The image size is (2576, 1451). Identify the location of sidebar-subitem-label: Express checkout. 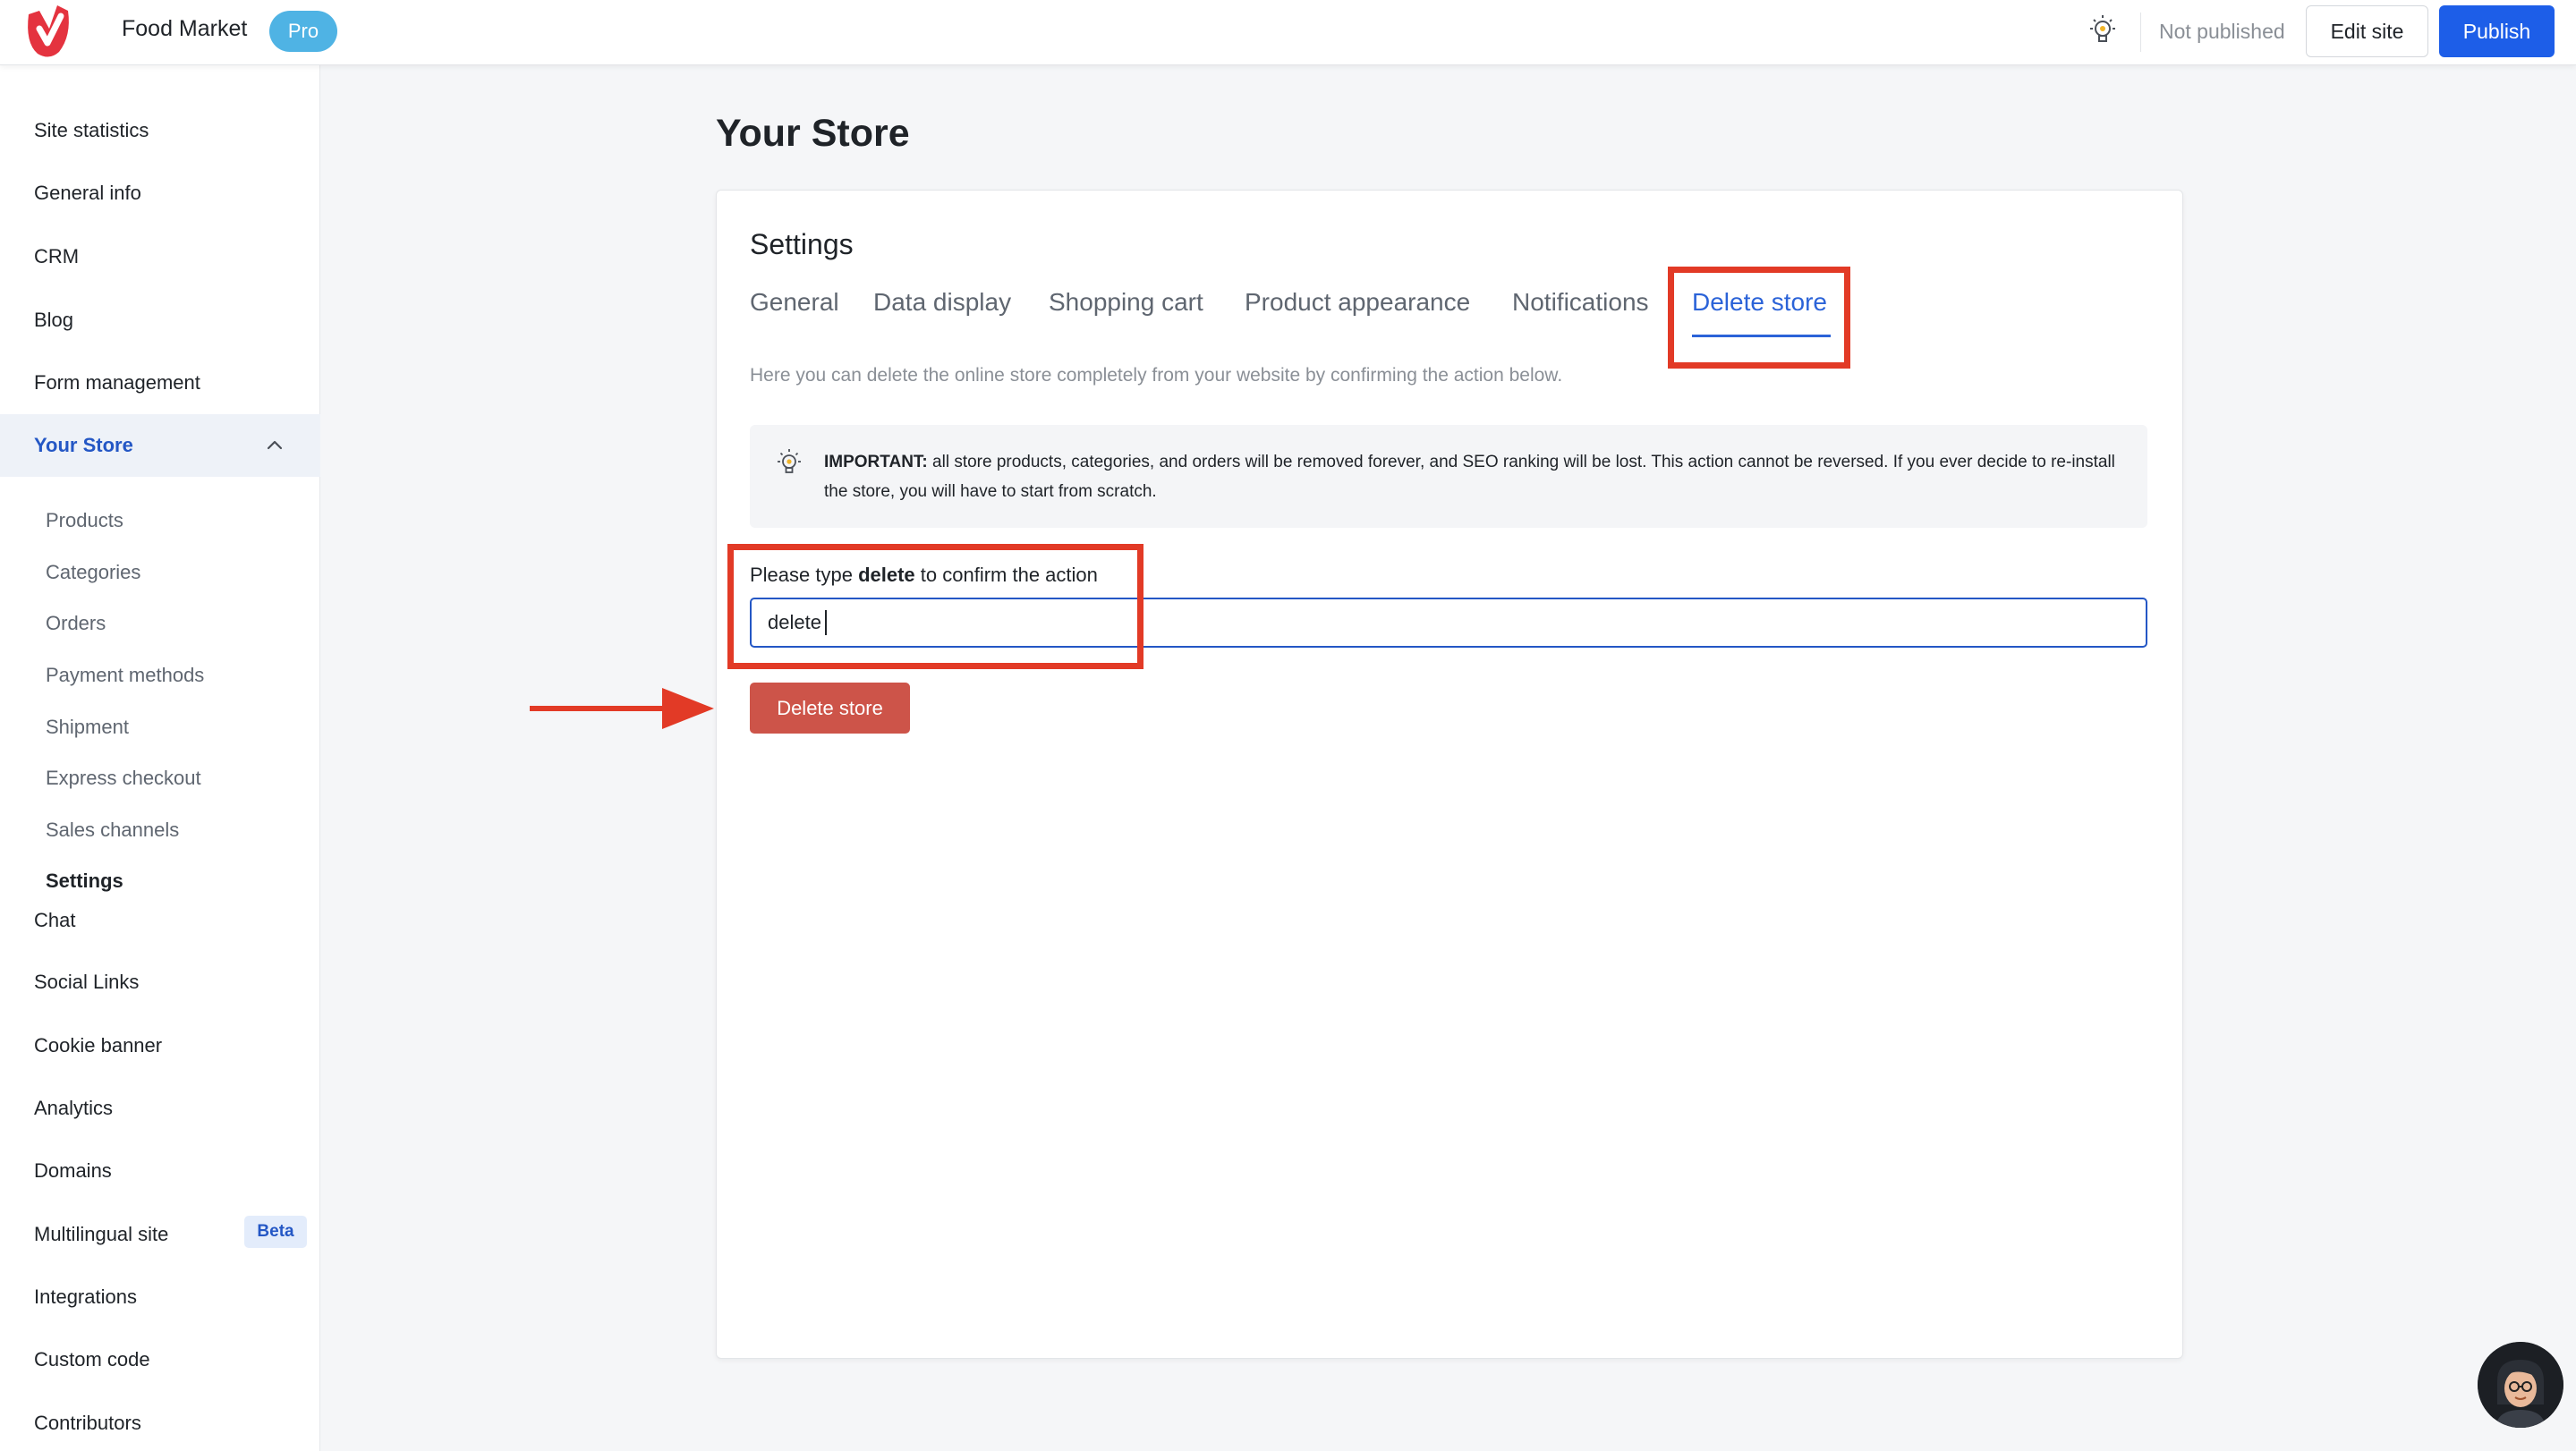
(123, 778).